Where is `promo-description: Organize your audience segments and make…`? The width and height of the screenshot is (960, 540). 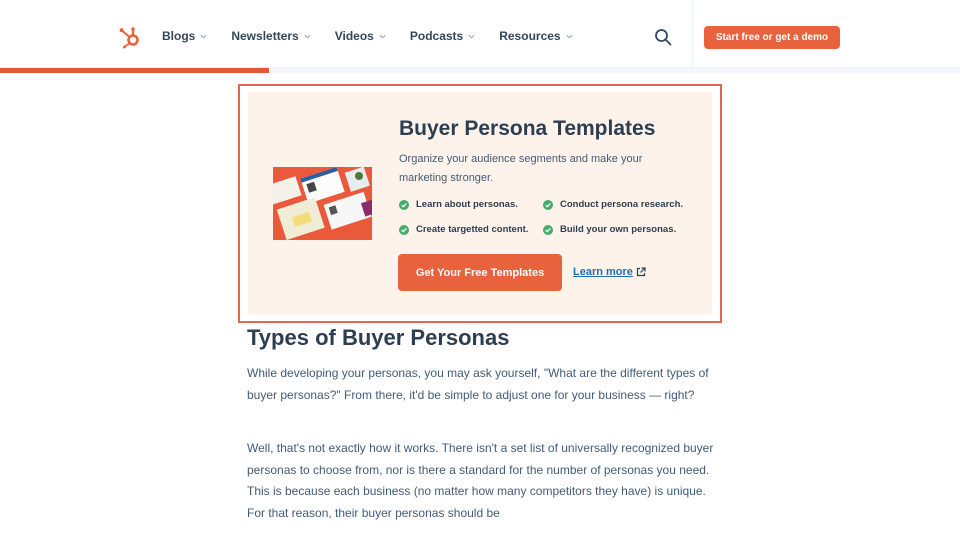 promo-description: Organize your audience segments and make… is located at coordinates (521, 168).